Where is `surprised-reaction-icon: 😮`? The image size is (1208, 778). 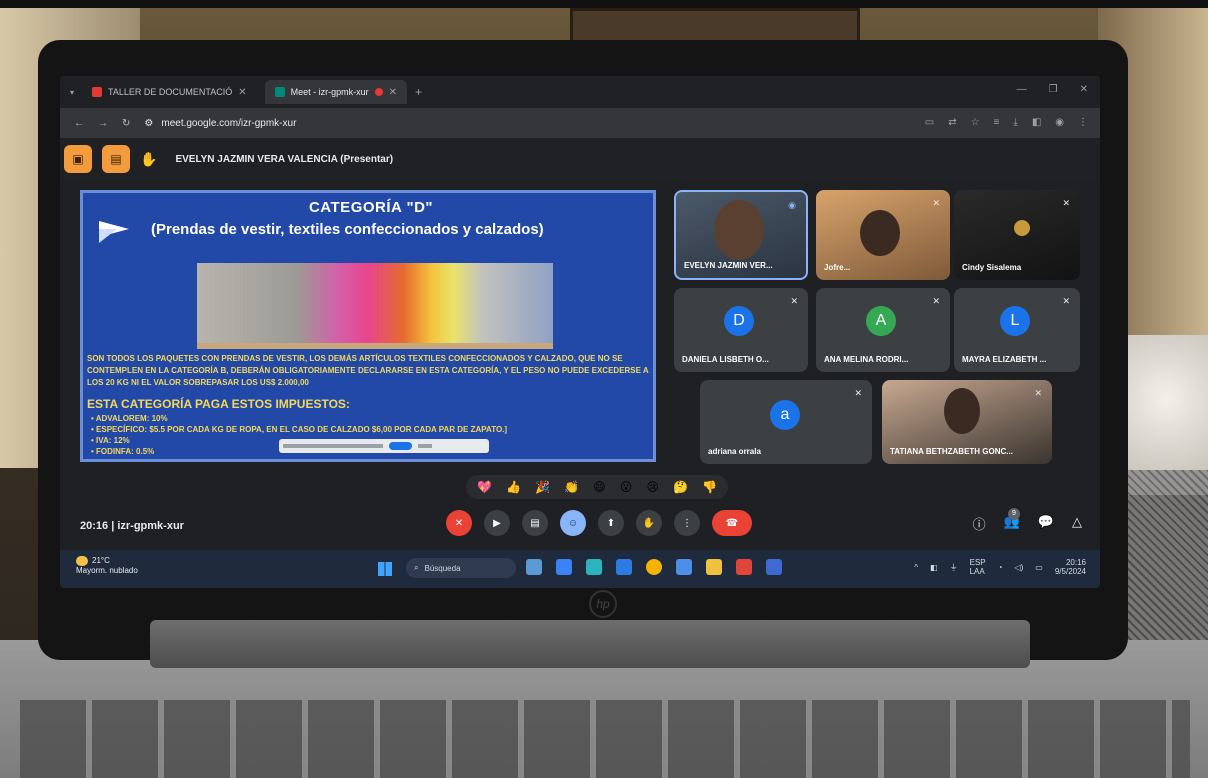
surprised-reaction-icon: 😮 is located at coordinates (626, 487).